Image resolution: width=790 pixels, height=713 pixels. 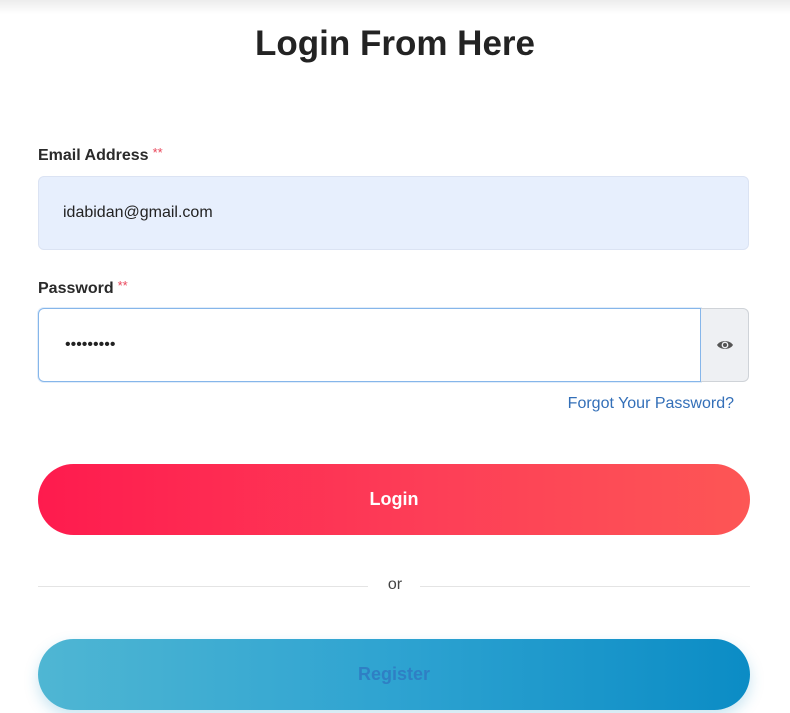 I want to click on email-label: Email Address **, so click(x=100, y=155).